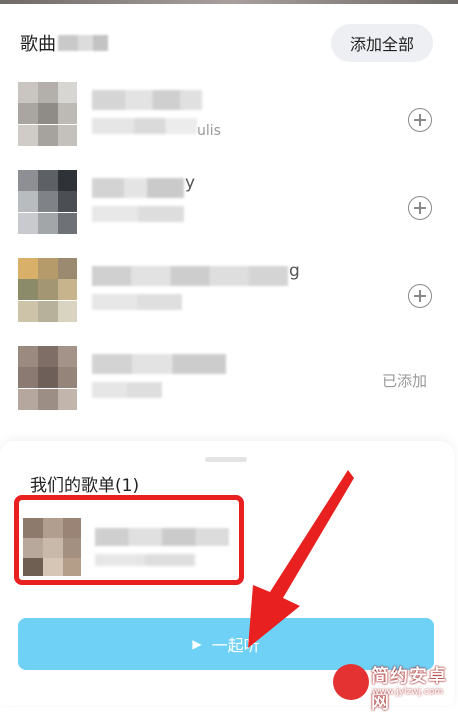 The height and width of the screenshot is (714, 458). What do you see at coordinates (52, 547) in the screenshot?
I see `playlist-cover` at bounding box center [52, 547].